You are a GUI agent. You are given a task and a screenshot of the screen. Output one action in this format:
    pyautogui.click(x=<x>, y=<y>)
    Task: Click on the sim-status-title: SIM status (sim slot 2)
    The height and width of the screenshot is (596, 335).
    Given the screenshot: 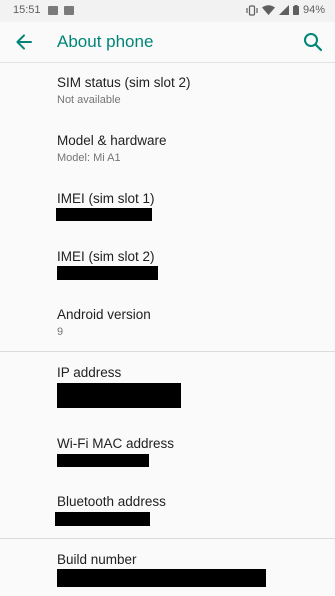 What is the action you would take?
    pyautogui.click(x=124, y=82)
    